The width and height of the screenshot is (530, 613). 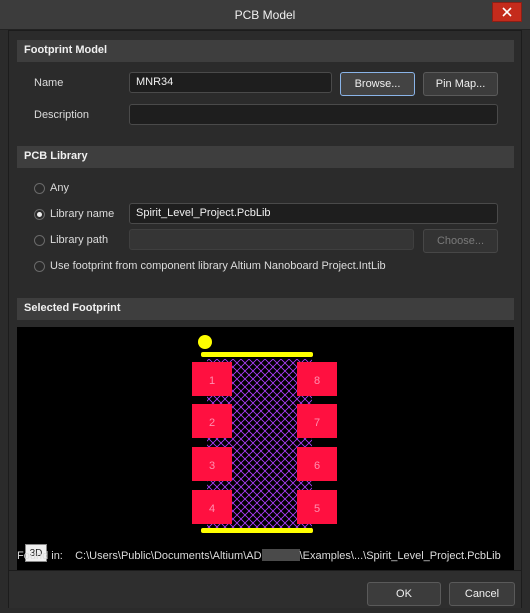 I want to click on pad-number: 8, so click(x=317, y=381).